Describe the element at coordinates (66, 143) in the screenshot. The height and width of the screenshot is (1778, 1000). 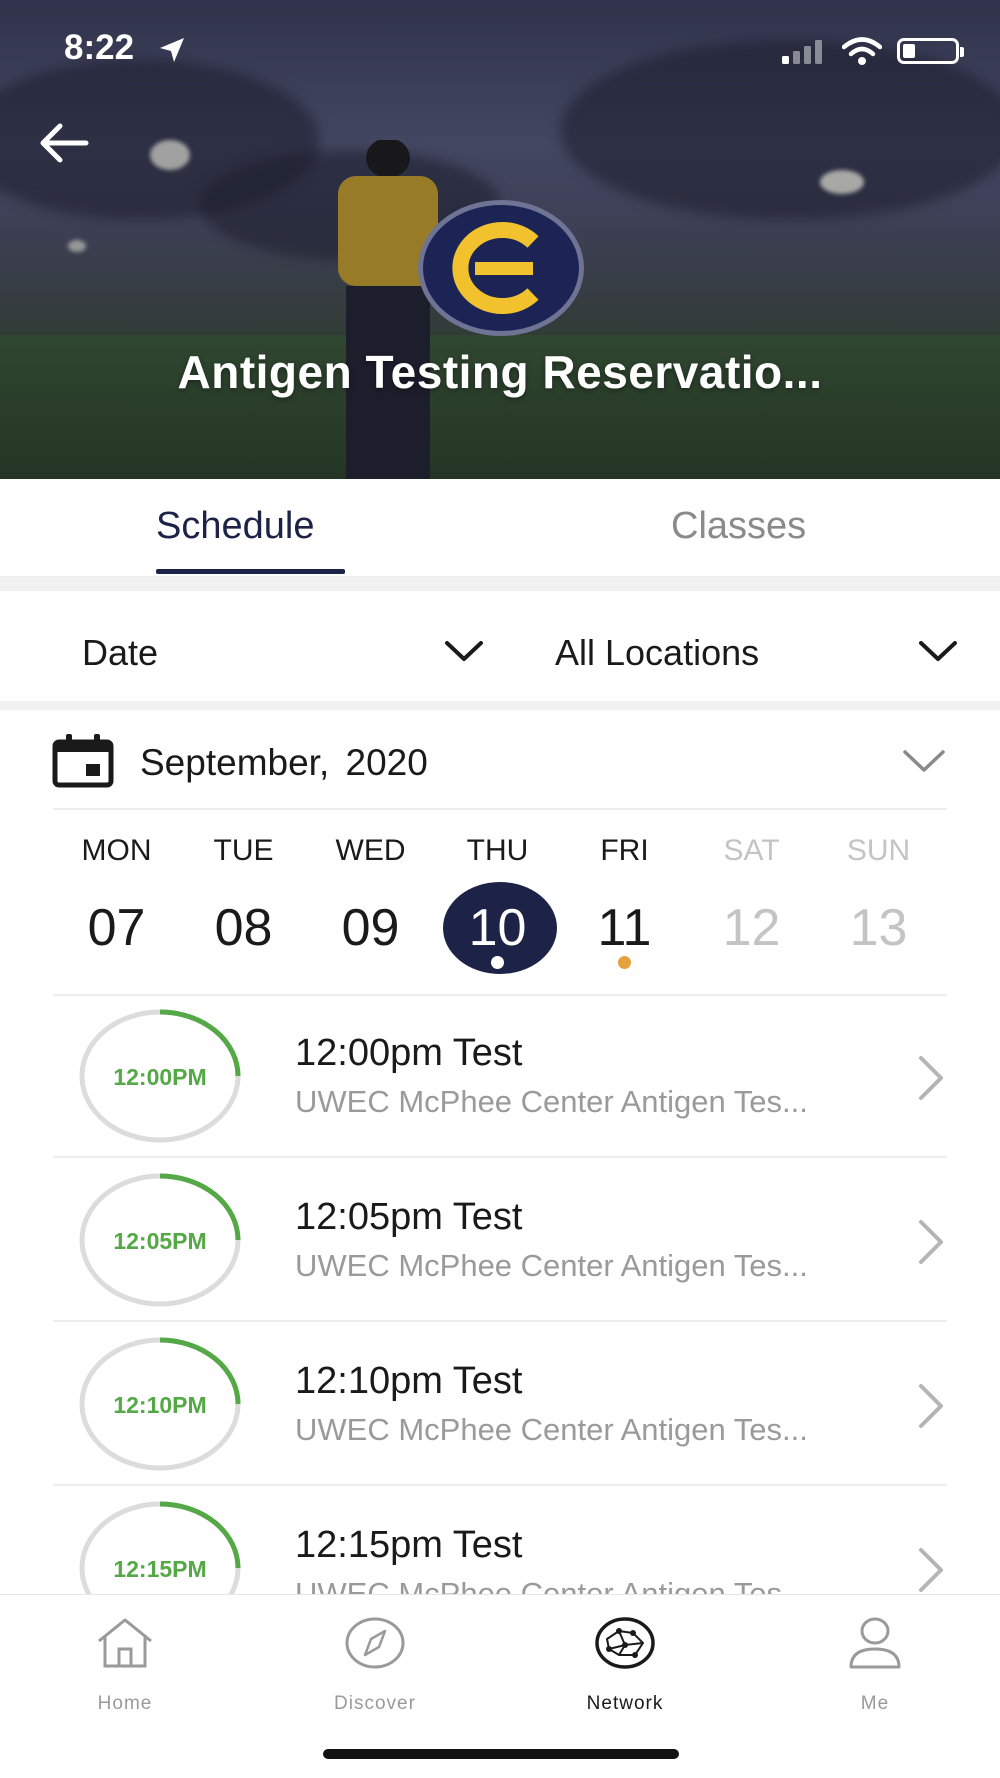
I see `back-arrow-icon` at that location.